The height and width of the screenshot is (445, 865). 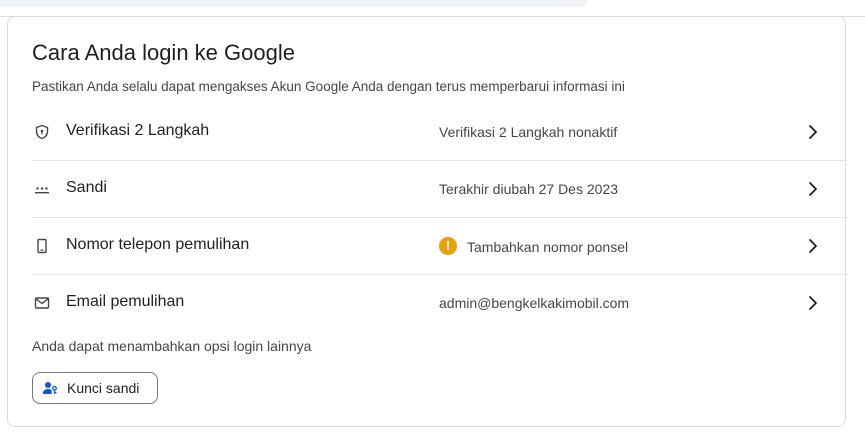 I want to click on phone-icon, so click(x=42, y=246).